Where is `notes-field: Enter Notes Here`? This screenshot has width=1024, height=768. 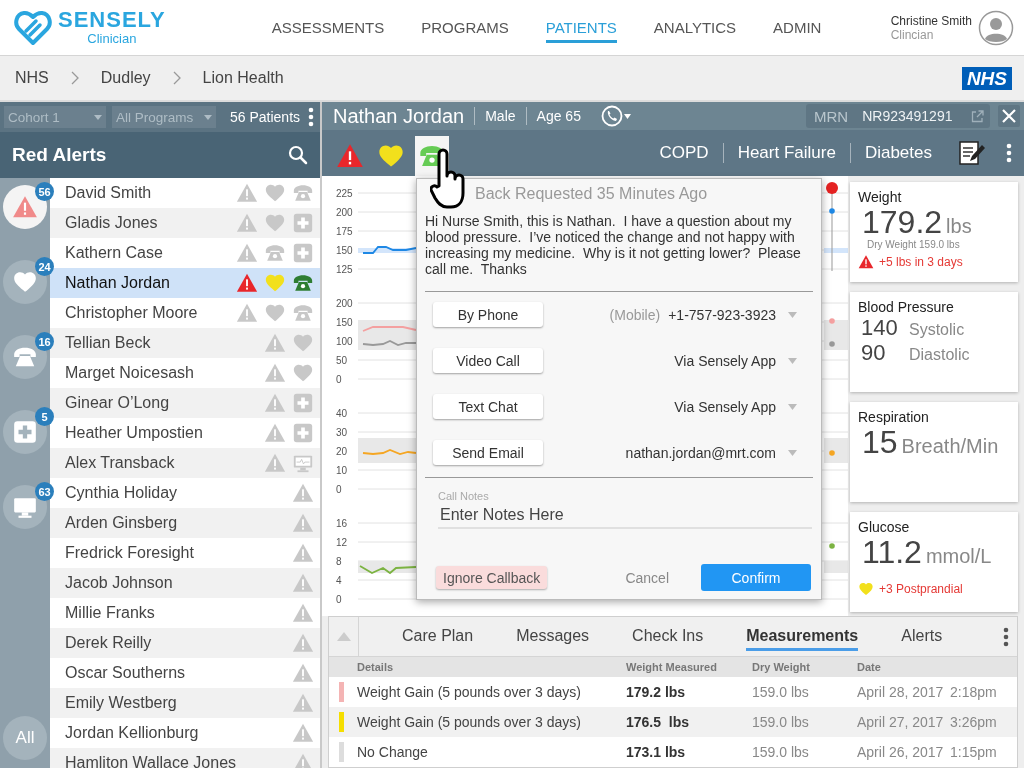 notes-field: Enter Notes Here is located at coordinates (625, 516).